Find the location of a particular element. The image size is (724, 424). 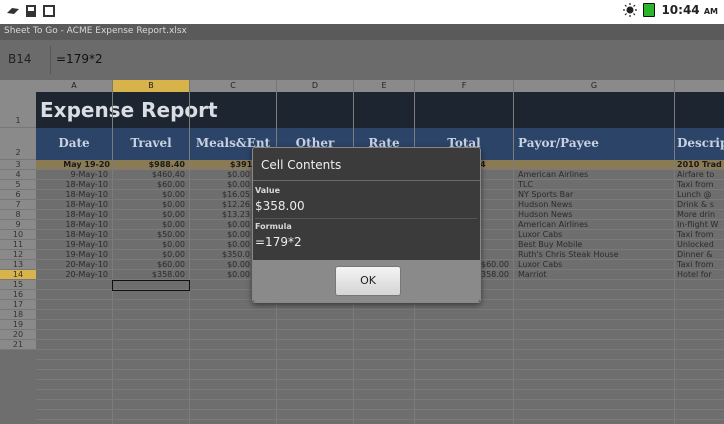

brightness-icon is located at coordinates (630, 10).